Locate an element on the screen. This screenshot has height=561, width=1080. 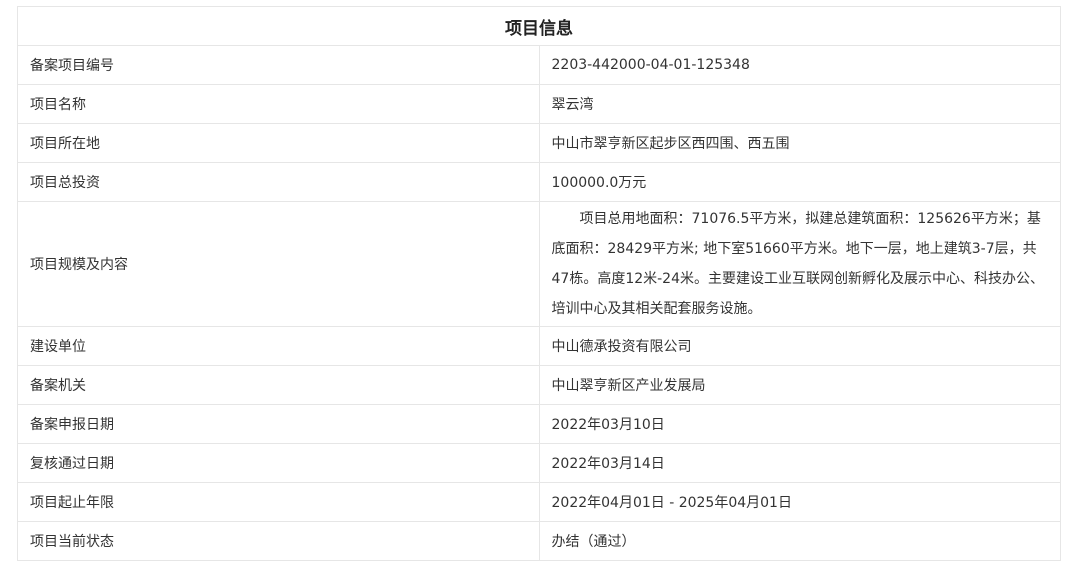
row-label: 项目名称 is located at coordinates (278, 104).